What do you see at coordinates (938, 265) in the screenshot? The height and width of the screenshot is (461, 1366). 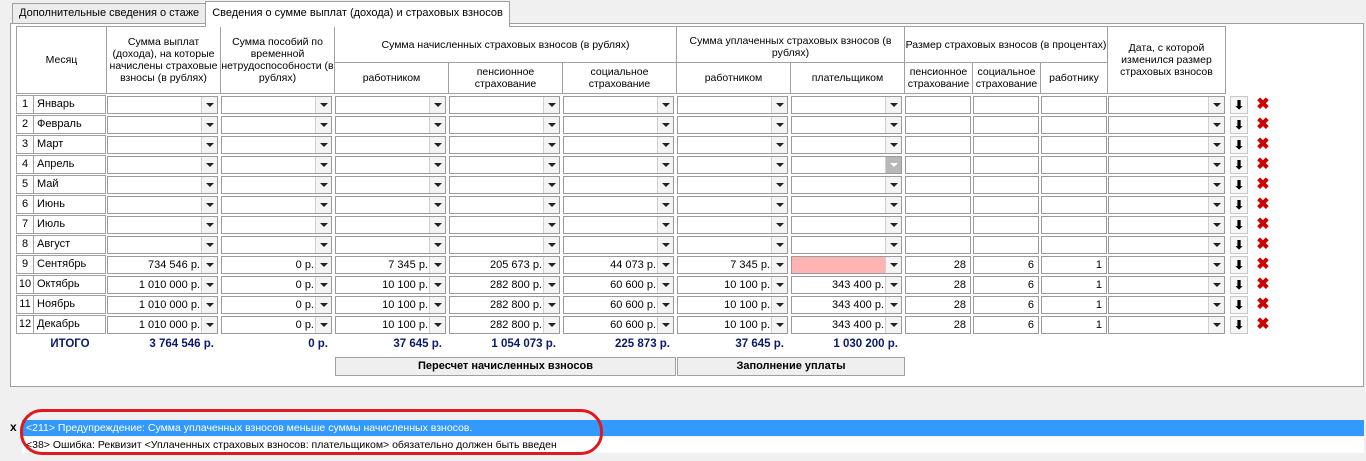 I see `rate-pension-cell: 28` at bounding box center [938, 265].